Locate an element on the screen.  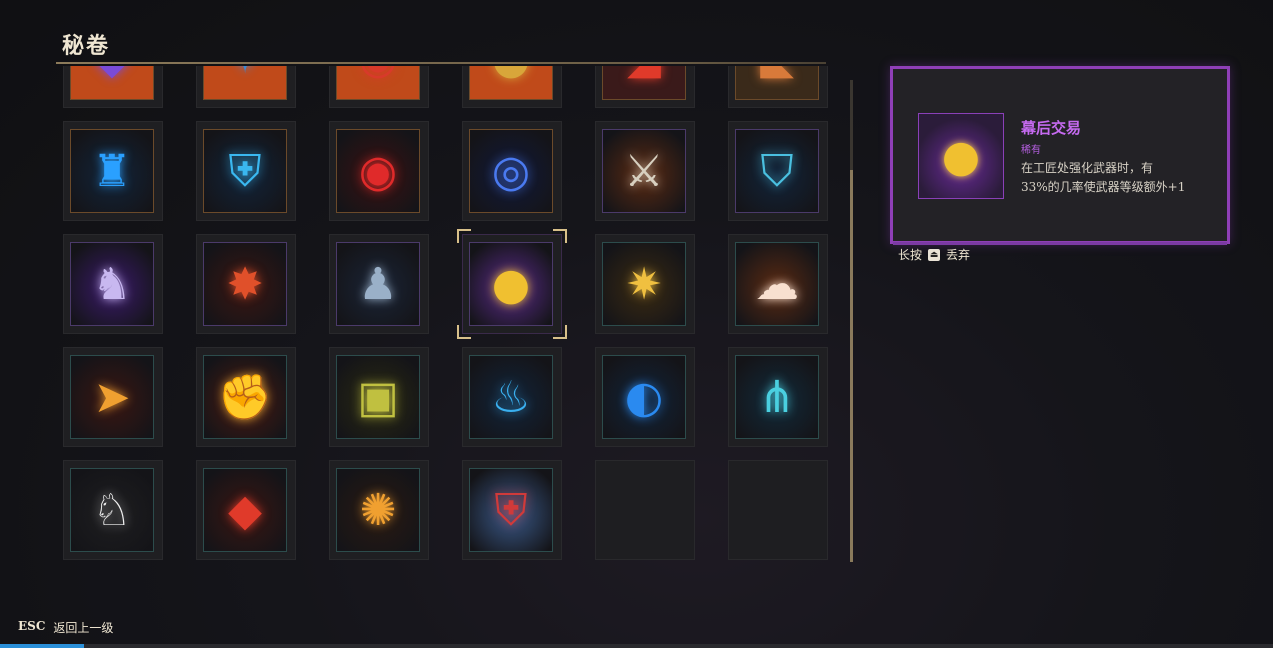
grid-slot: ☁ is located at coordinates (778, 284).